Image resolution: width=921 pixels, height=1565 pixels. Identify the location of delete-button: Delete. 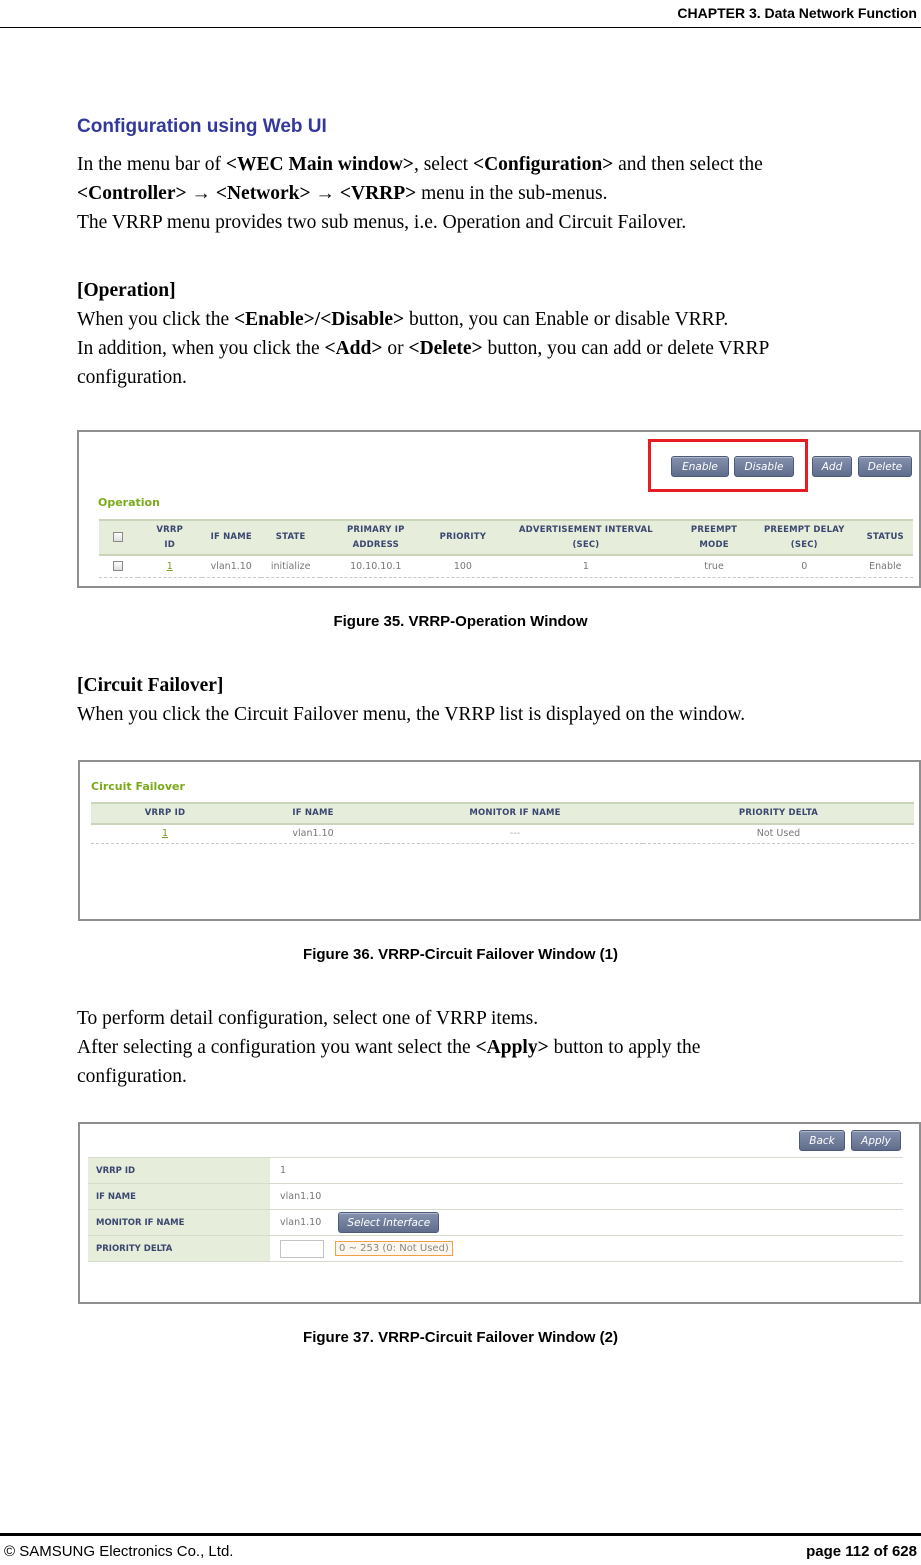
(885, 466).